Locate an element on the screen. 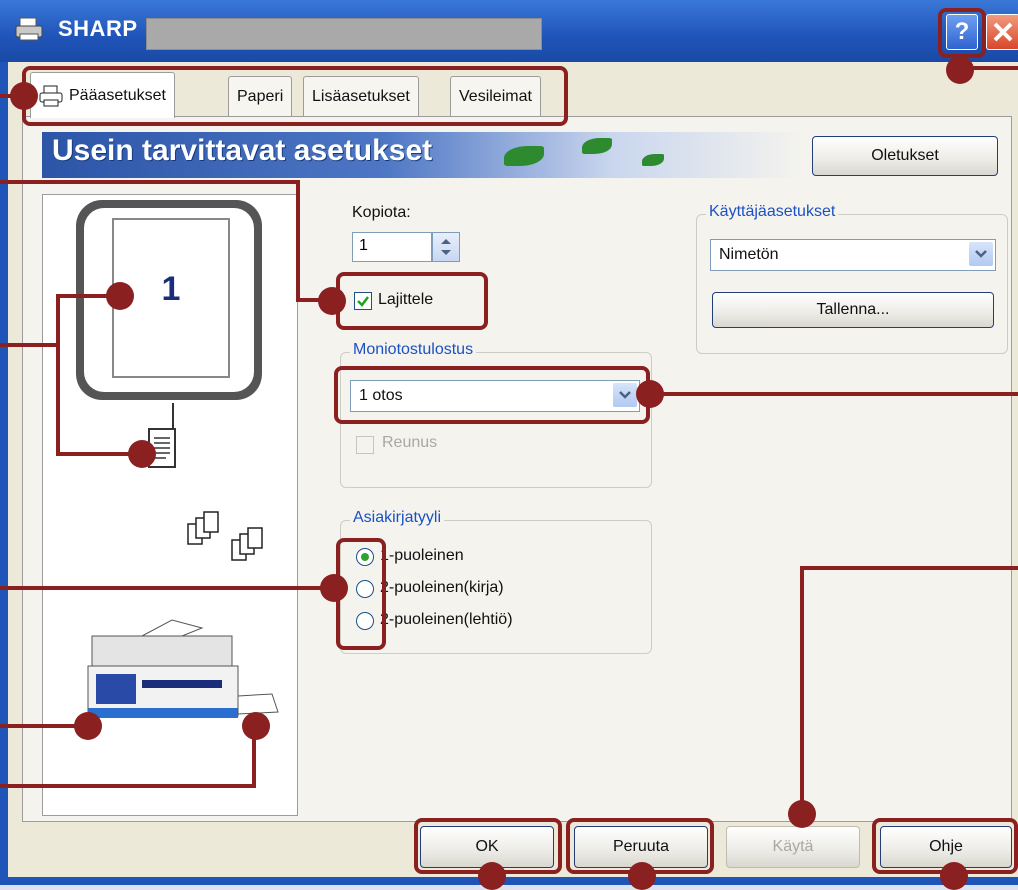  apply-button: Käytä is located at coordinates (793, 847).